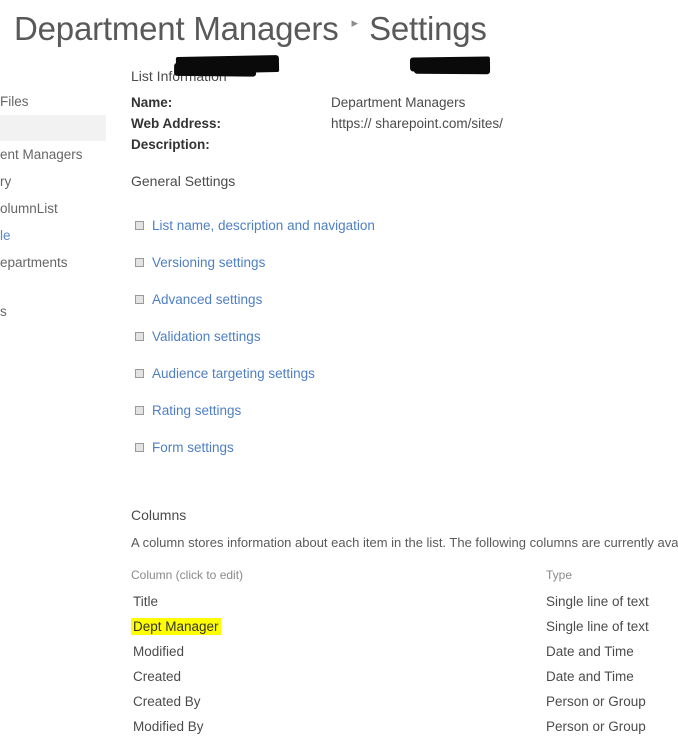 The image size is (678, 751). I want to click on settings-row-validation: Validation settings, so click(404, 336).